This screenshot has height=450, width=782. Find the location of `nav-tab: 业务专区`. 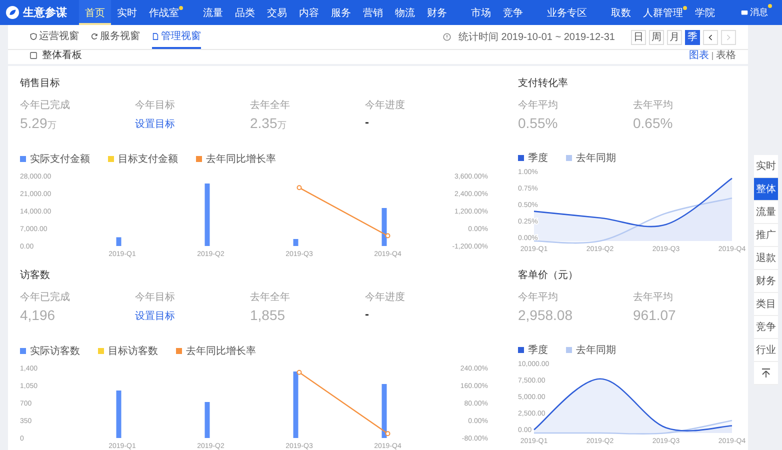

nav-tab: 业务专区 is located at coordinates (567, 12).